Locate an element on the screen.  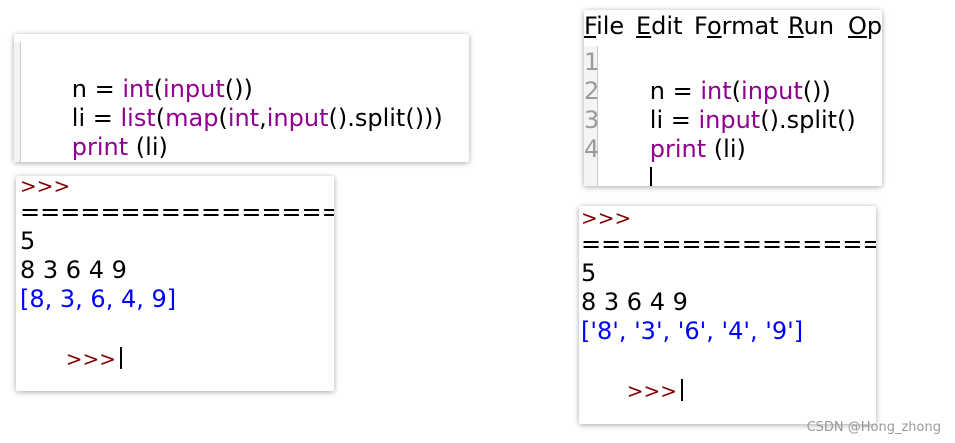
menu-run: Run is located at coordinates (811, 26).